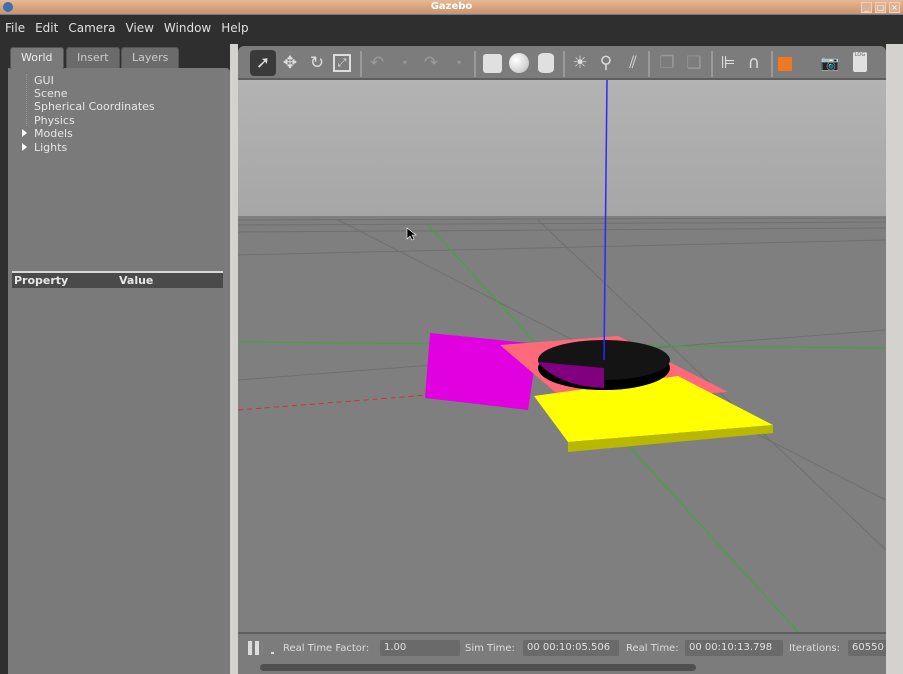 The width and height of the screenshot is (903, 674). I want to click on right-panel-splitter, so click(894, 359).